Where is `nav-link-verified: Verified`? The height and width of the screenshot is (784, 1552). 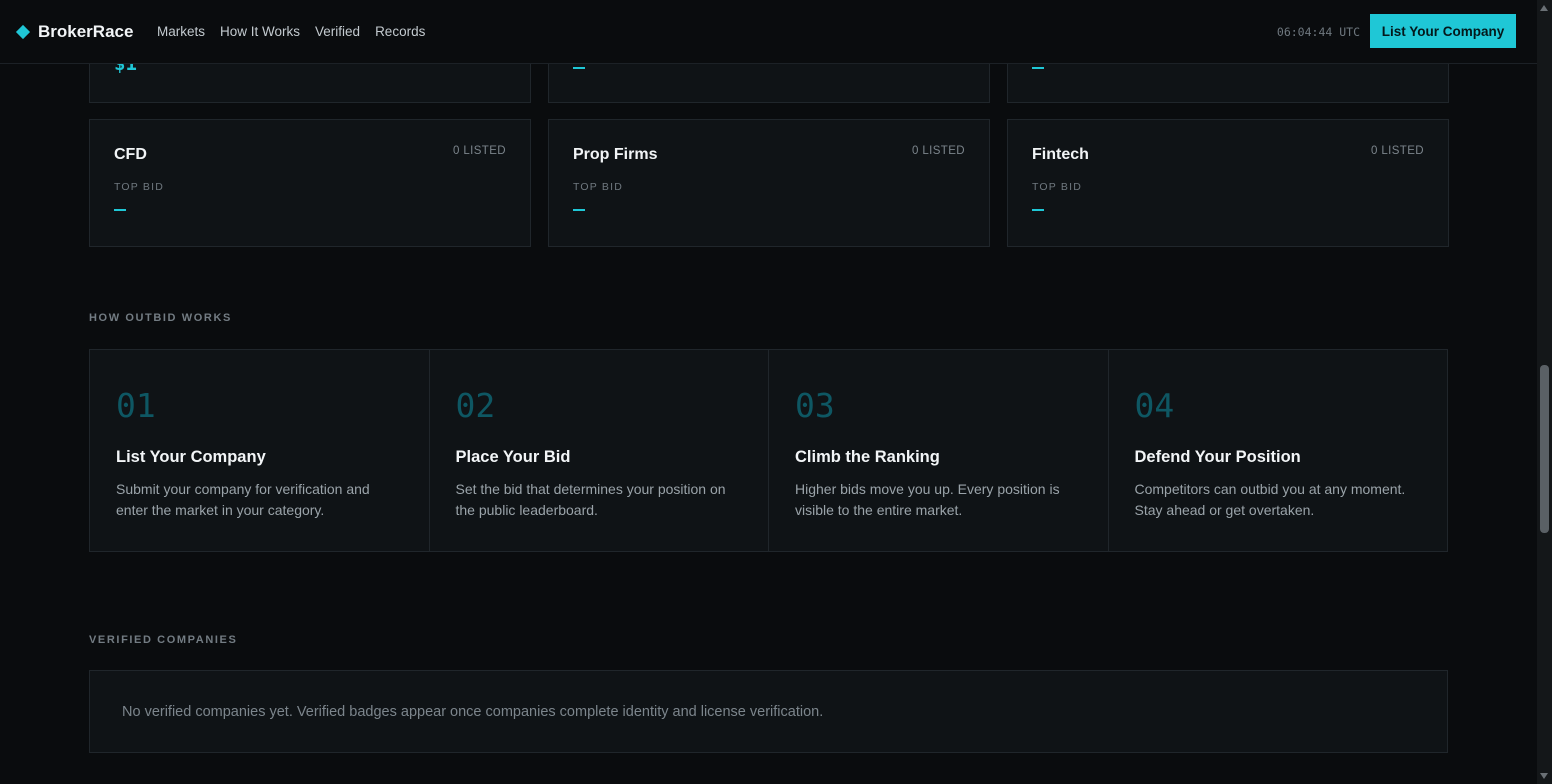
nav-link-verified: Verified is located at coordinates (337, 31).